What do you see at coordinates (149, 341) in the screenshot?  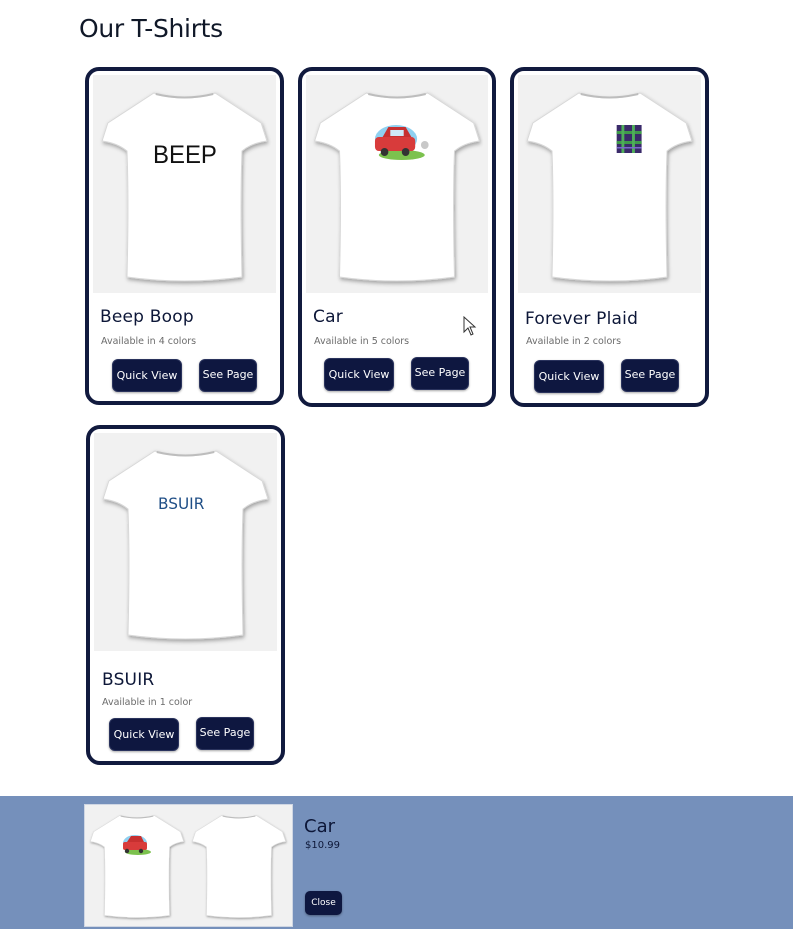 I see `availability-text: Available in 4 colors` at bounding box center [149, 341].